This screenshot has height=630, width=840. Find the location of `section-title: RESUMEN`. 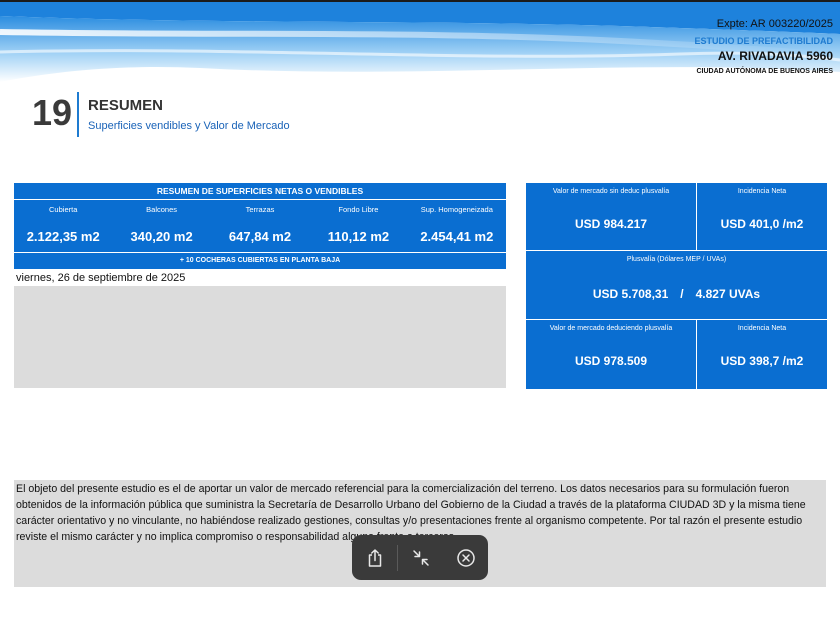

section-title: RESUMEN is located at coordinates (126, 105).